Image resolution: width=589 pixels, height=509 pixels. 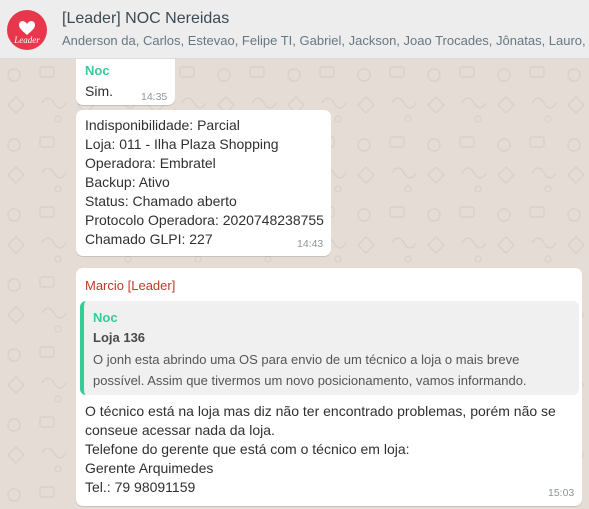 What do you see at coordinates (161, 201) in the screenshot?
I see `message-line: Status: Chamado aberto` at bounding box center [161, 201].